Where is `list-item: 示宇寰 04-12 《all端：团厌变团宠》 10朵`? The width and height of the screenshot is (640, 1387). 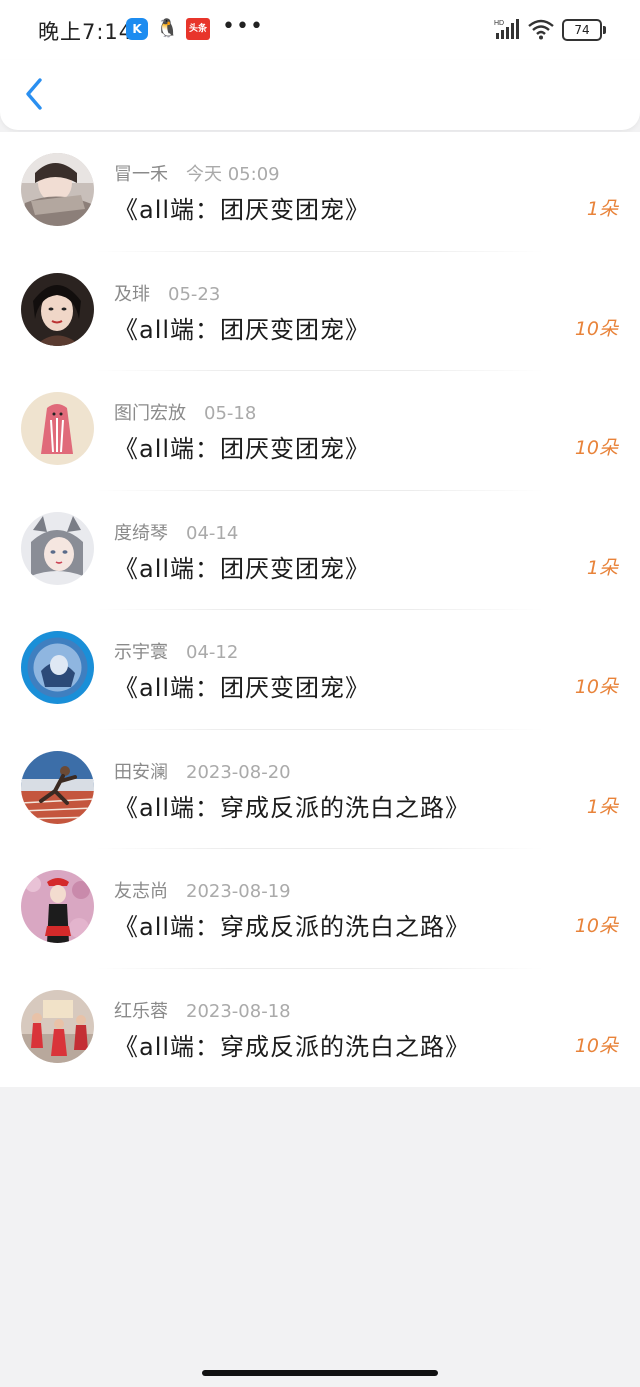
list-item: 示宇寰 04-12 《all端：团厌变团宠》 10朵 is located at coordinates (320, 670).